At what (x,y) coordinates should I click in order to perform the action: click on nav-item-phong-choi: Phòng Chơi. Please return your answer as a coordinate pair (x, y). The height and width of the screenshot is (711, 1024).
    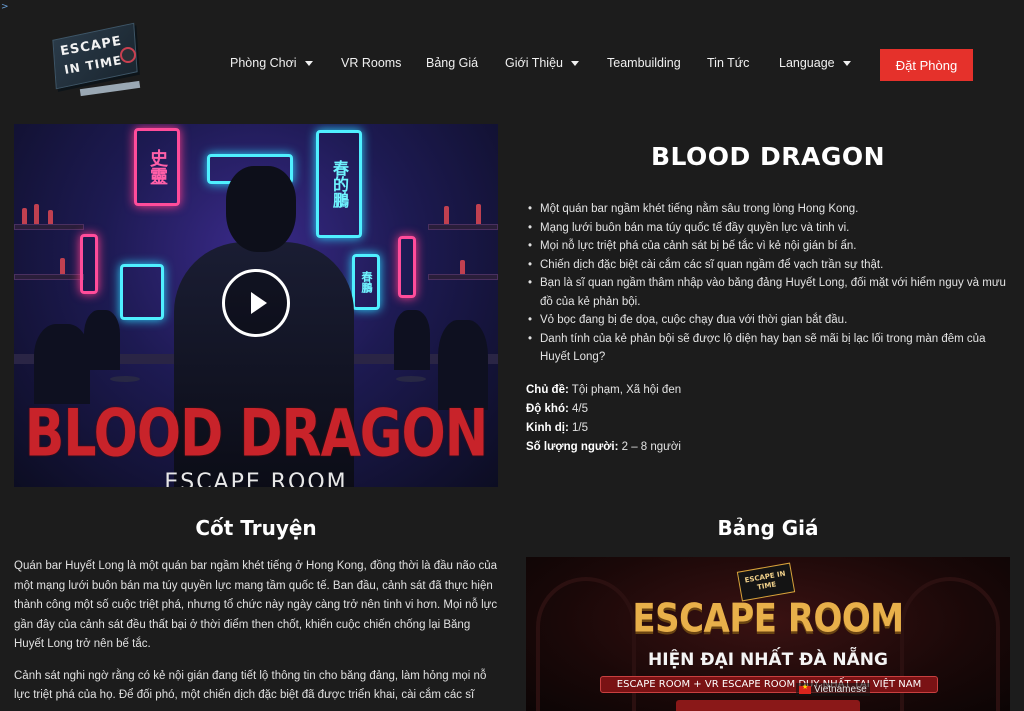
    Looking at the image, I should click on (271, 63).